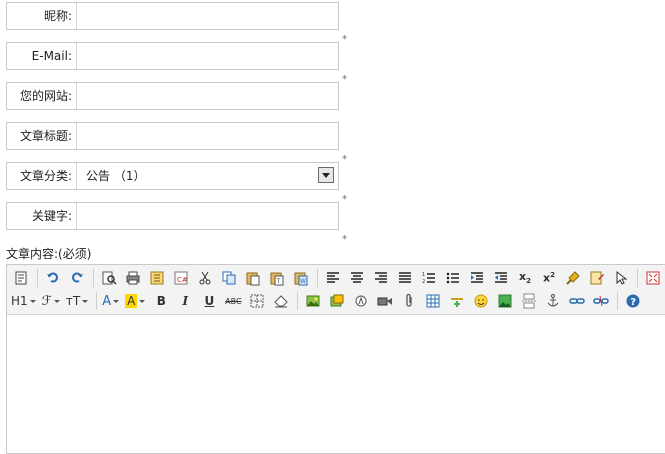  What do you see at coordinates (385, 301) in the screenshot?
I see `media-icon` at bounding box center [385, 301].